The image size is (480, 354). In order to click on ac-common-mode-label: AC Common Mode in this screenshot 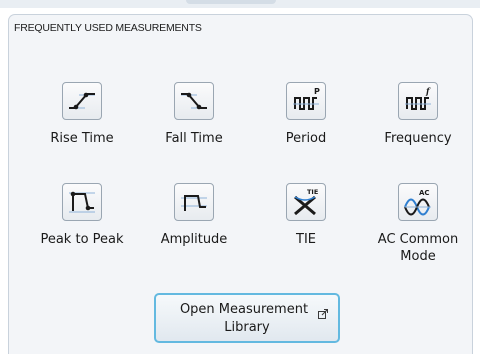, I will do `click(418, 248)`.